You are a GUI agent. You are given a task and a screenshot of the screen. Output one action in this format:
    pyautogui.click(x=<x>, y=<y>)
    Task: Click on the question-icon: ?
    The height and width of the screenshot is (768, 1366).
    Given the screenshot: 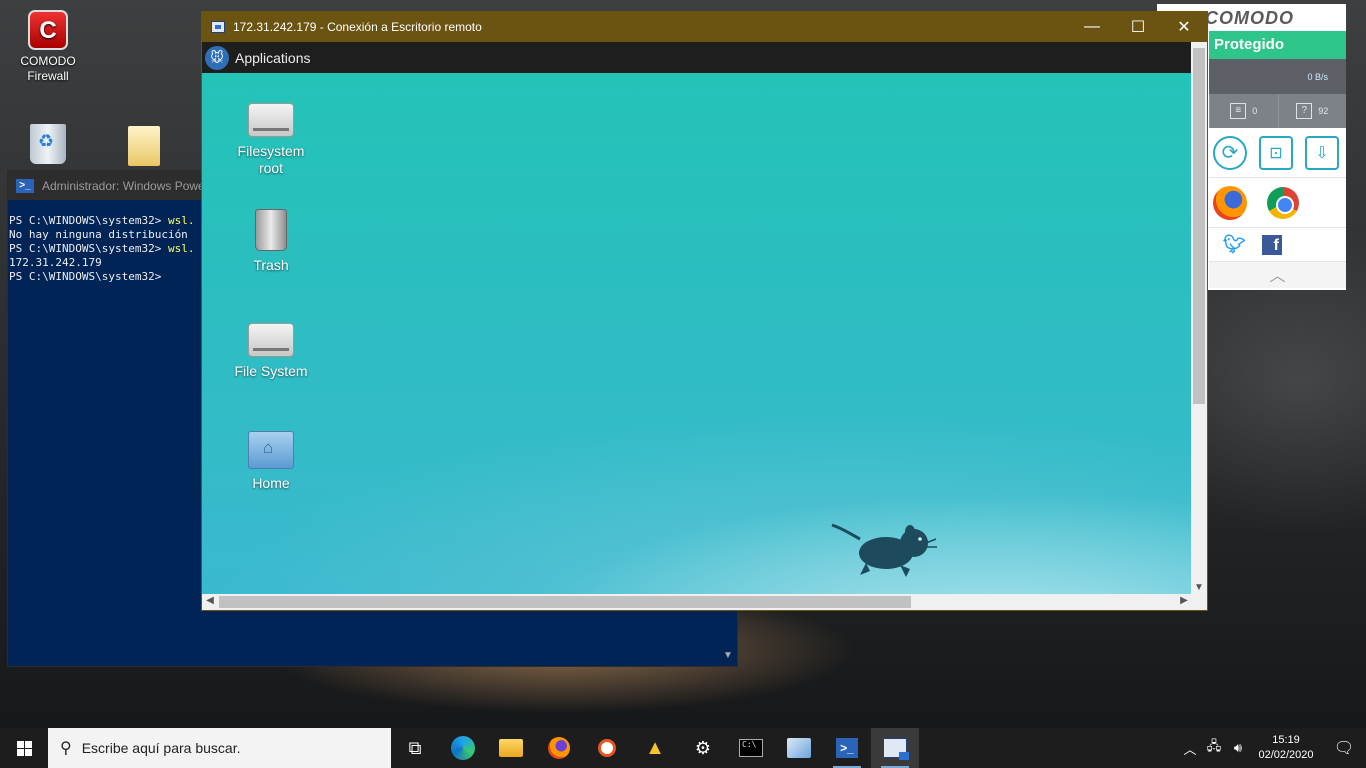 What is the action you would take?
    pyautogui.click(x=1304, y=111)
    